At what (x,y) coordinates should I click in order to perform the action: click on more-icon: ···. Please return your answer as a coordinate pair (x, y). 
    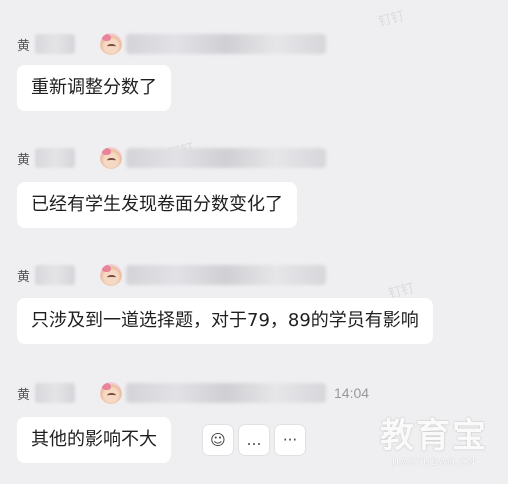
    Looking at the image, I should click on (290, 440).